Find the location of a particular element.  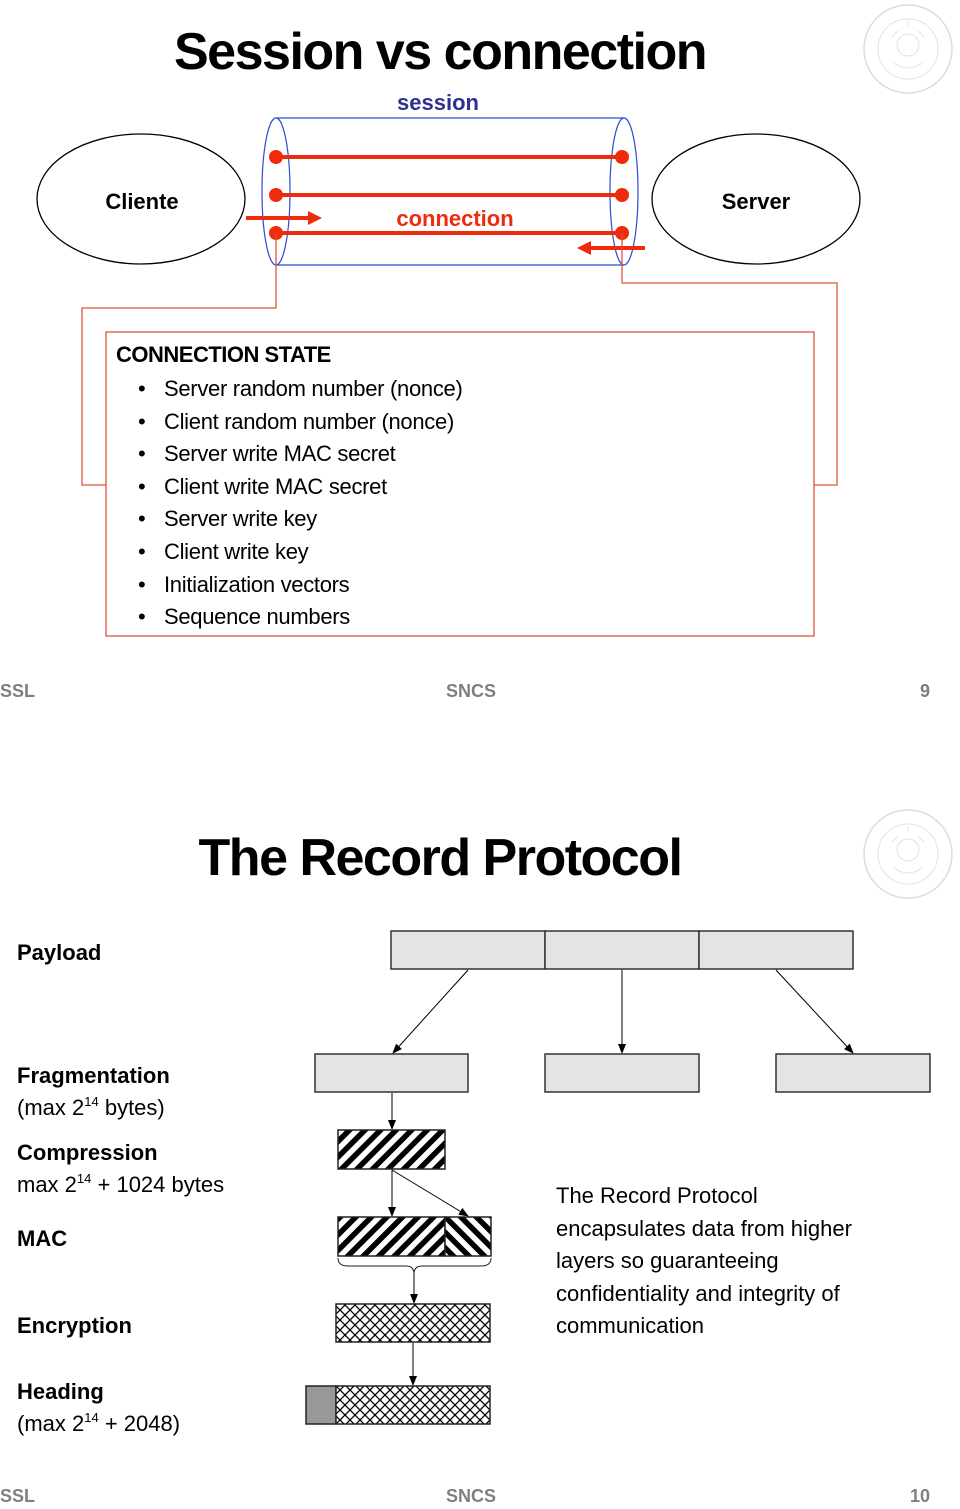

connection-state-item: • Server write key is located at coordinates (289, 519).